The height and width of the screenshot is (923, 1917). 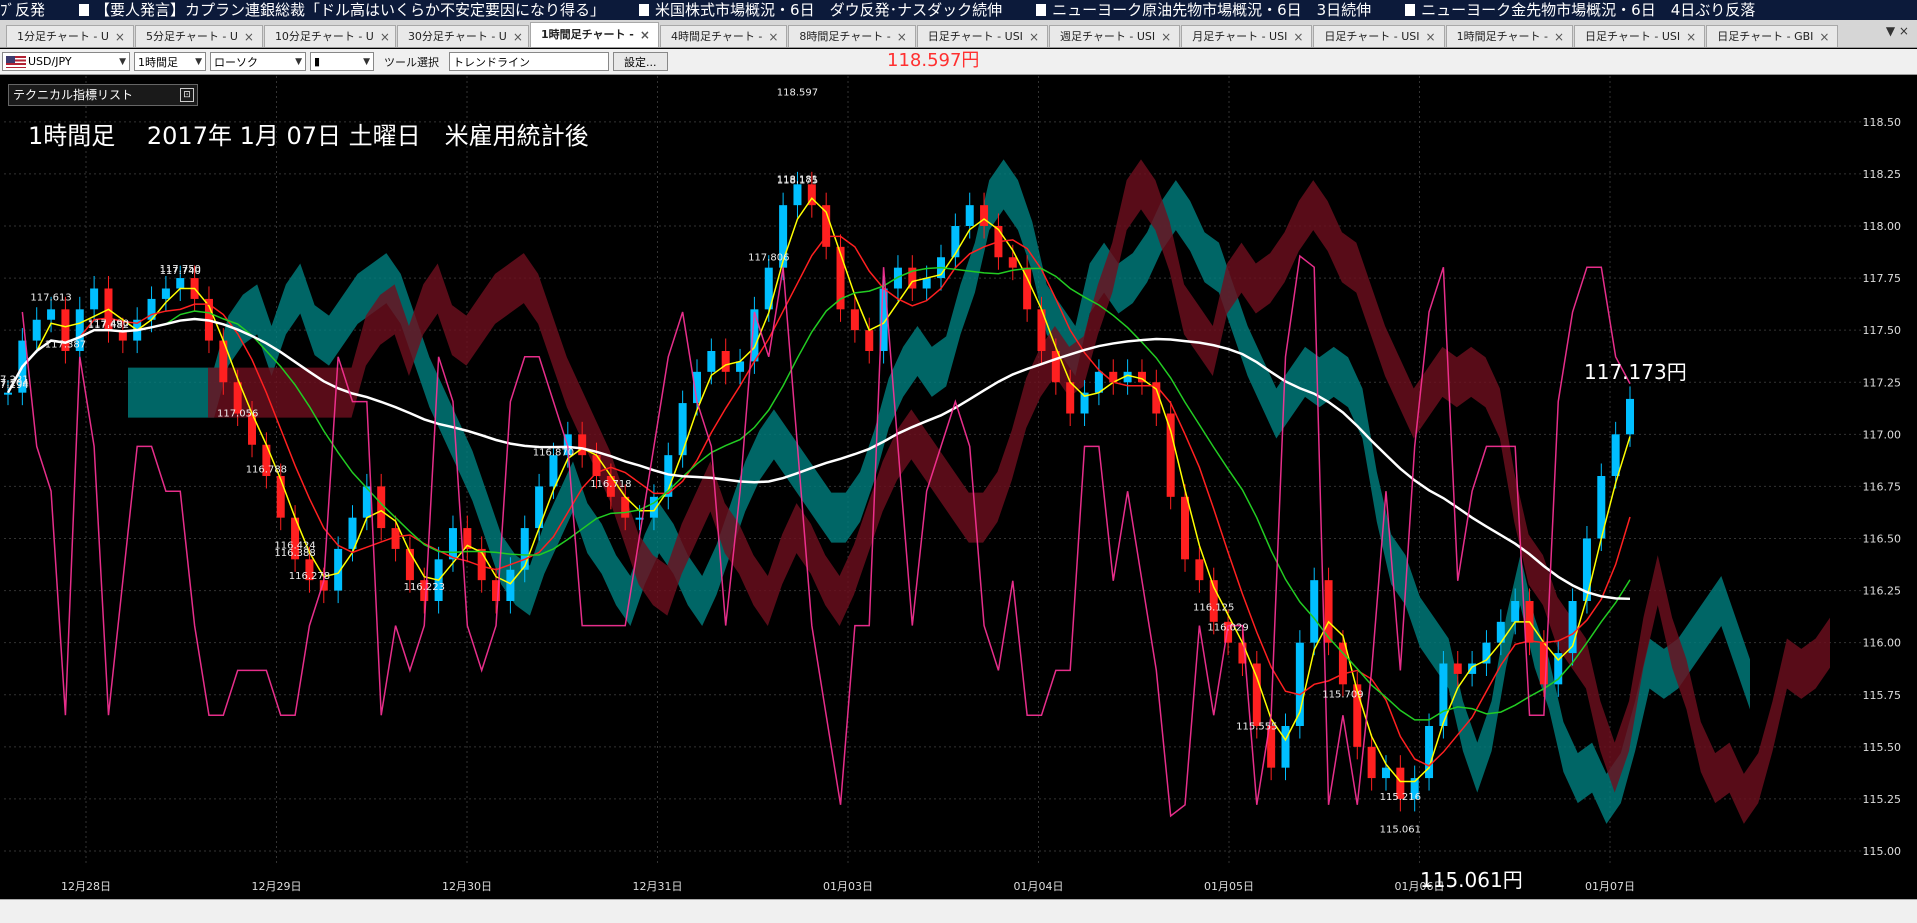 I want to click on price-annotation: 115.061, so click(x=1400, y=829).